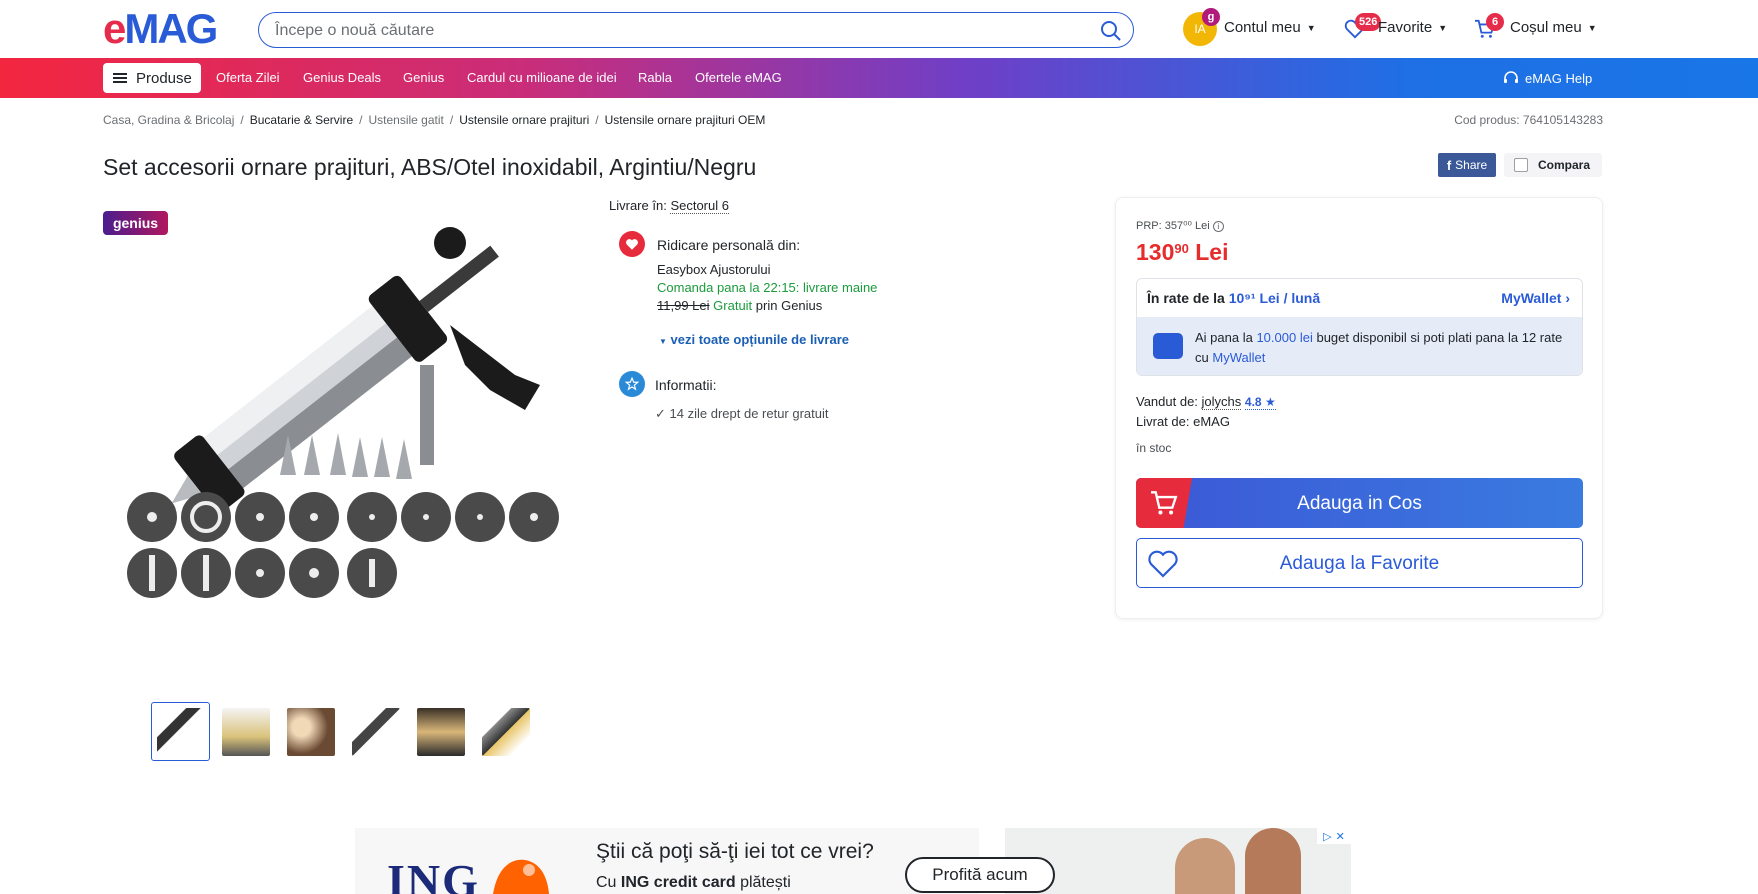 The width and height of the screenshot is (1758, 894). What do you see at coordinates (405, 120) in the screenshot?
I see `breadcrumb-item: Ustensile gatit` at bounding box center [405, 120].